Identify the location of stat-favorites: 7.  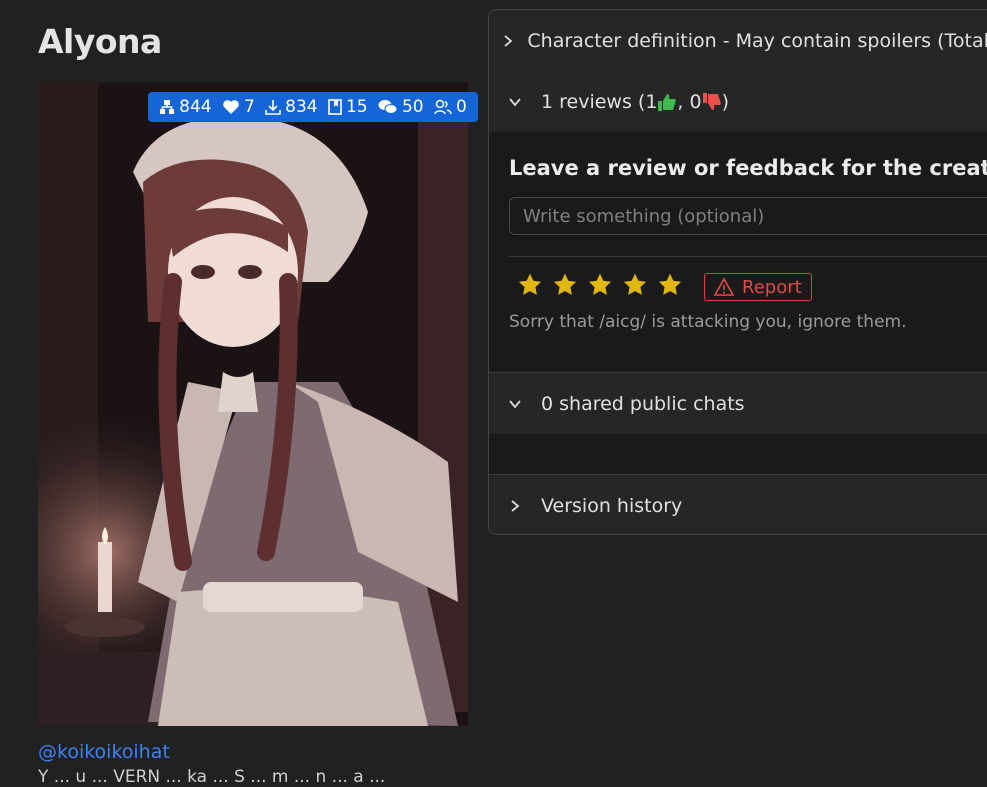
(238, 107).